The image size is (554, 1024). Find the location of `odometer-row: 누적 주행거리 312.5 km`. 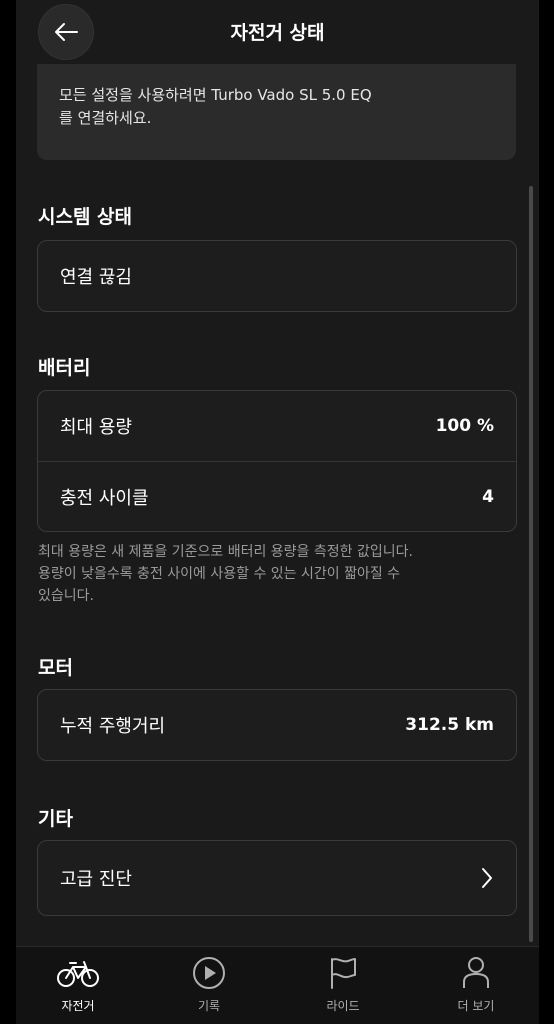

odometer-row: 누적 주행거리 312.5 km is located at coordinates (277, 725).